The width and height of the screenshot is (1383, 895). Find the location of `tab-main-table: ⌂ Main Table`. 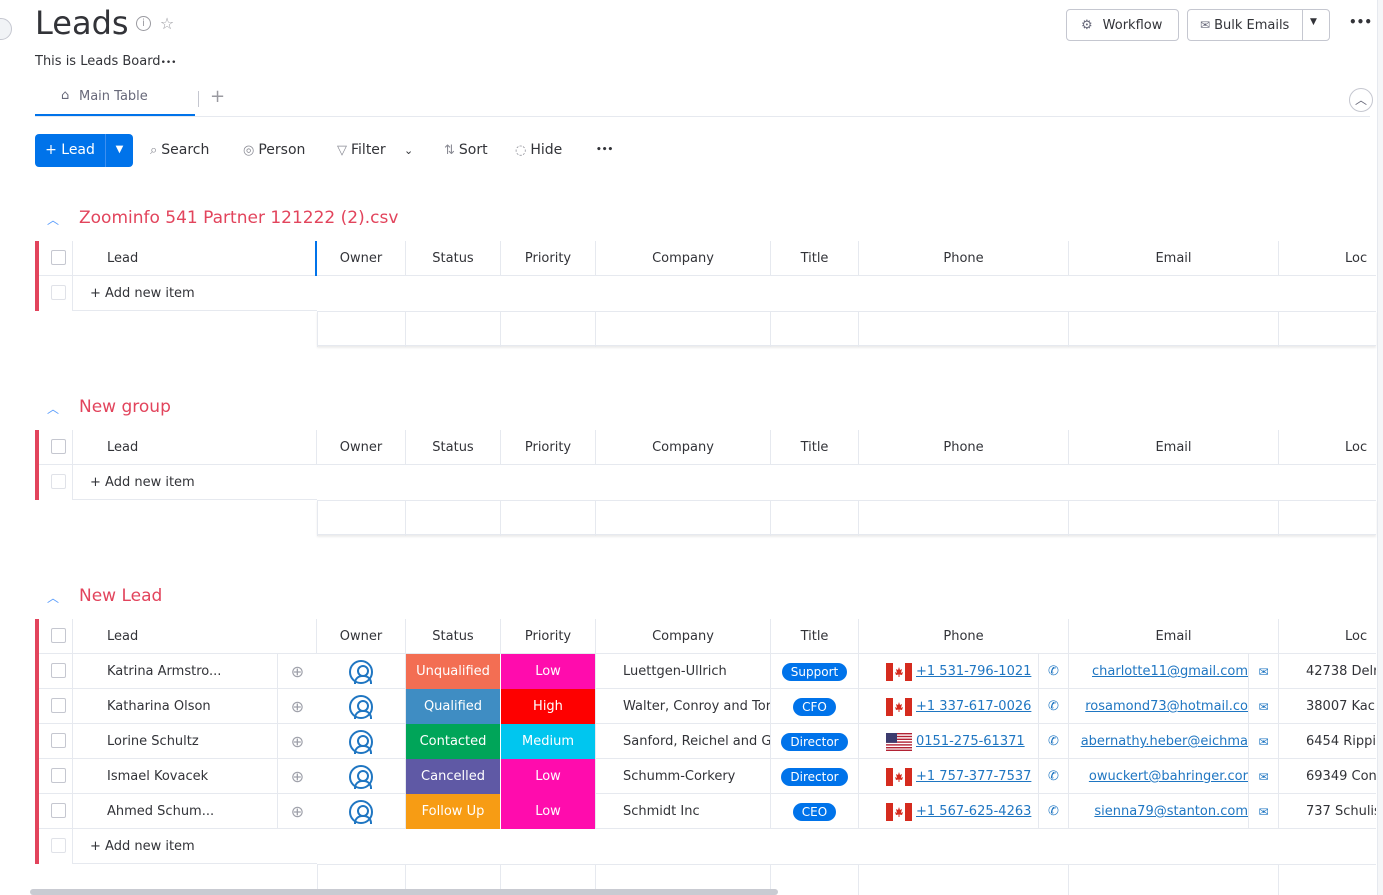

tab-main-table: ⌂ Main Table is located at coordinates (115, 101).